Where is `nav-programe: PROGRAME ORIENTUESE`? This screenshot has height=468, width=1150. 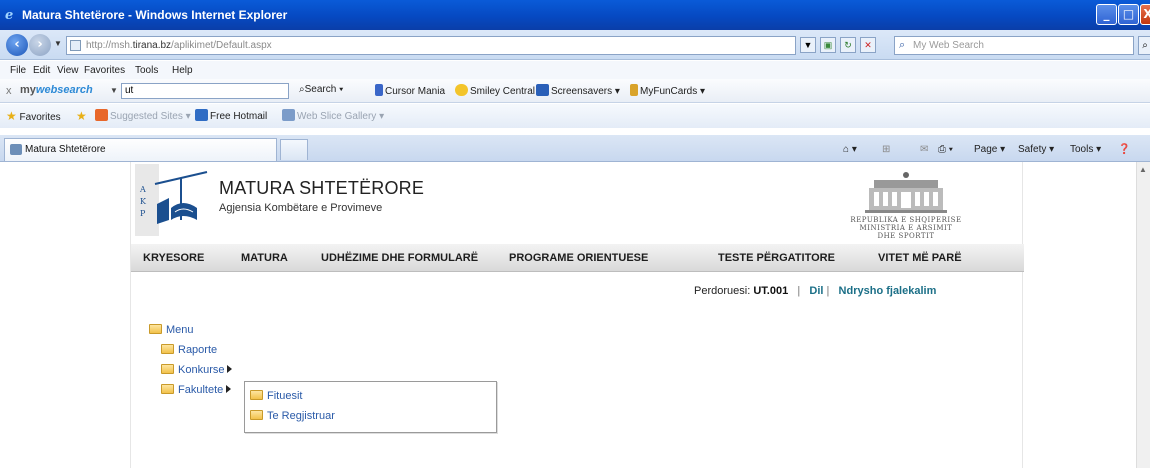 nav-programe: PROGRAME ORIENTUESE is located at coordinates (578, 258).